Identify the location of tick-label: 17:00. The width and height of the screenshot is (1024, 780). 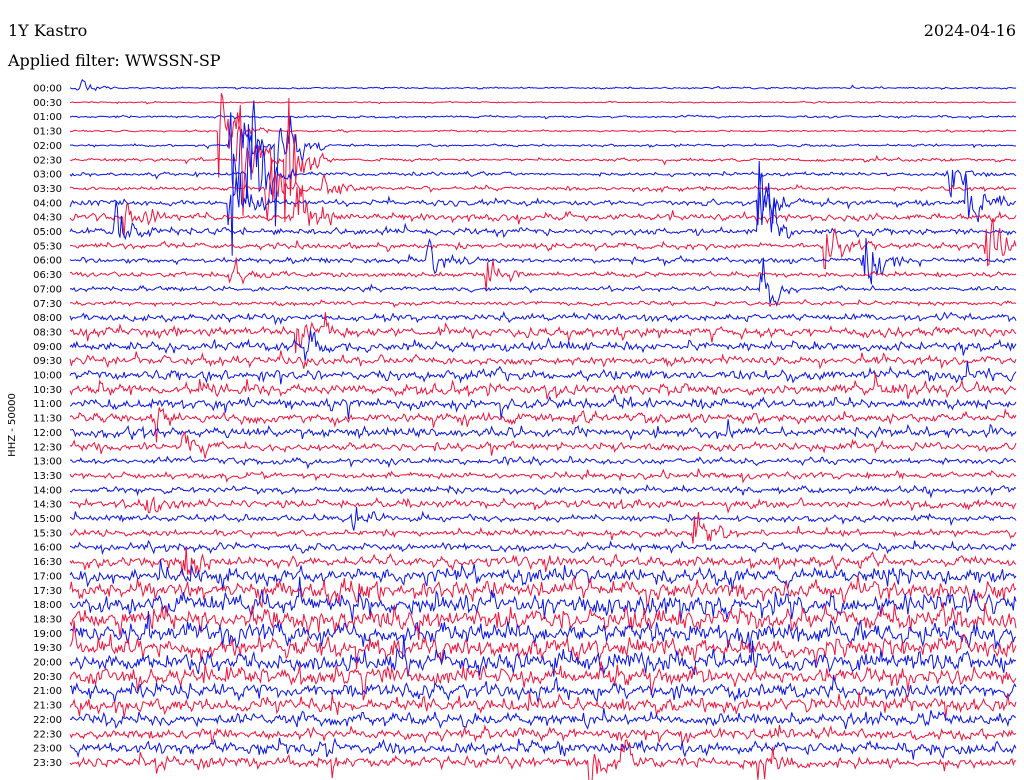
(47, 576).